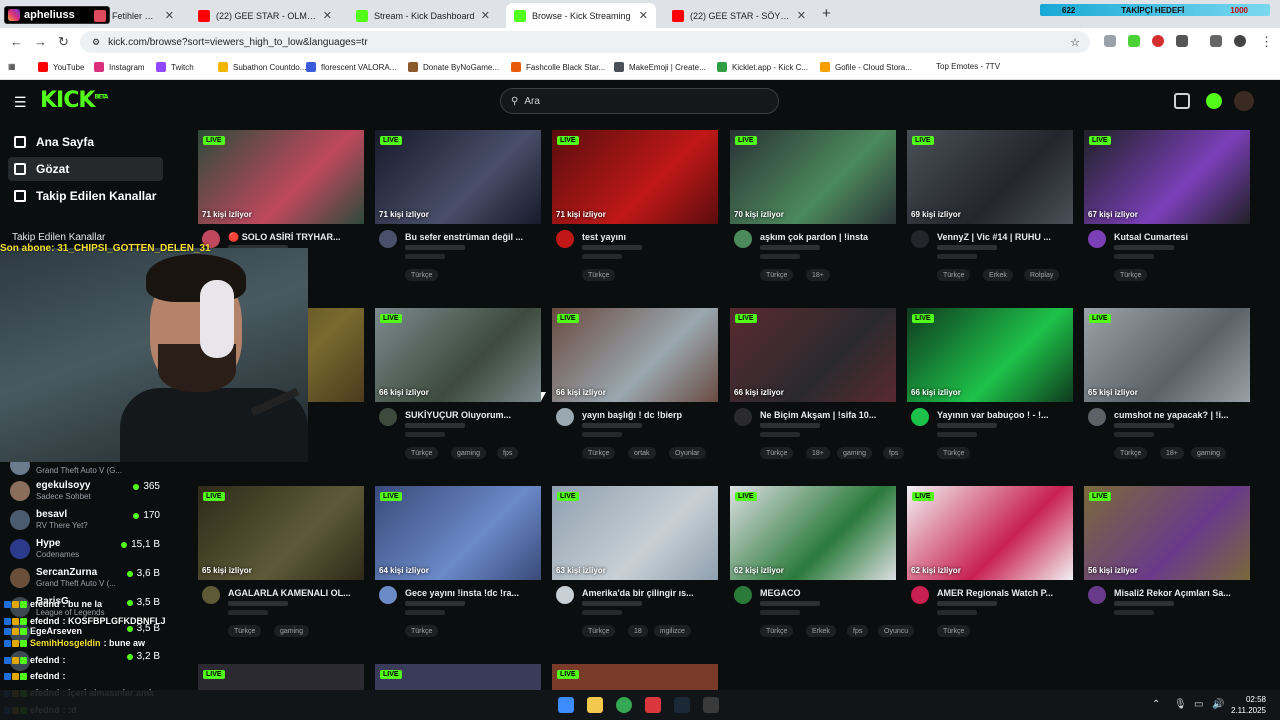  What do you see at coordinates (638, 631) in the screenshot?
I see `stream-tag: 18` at bounding box center [638, 631].